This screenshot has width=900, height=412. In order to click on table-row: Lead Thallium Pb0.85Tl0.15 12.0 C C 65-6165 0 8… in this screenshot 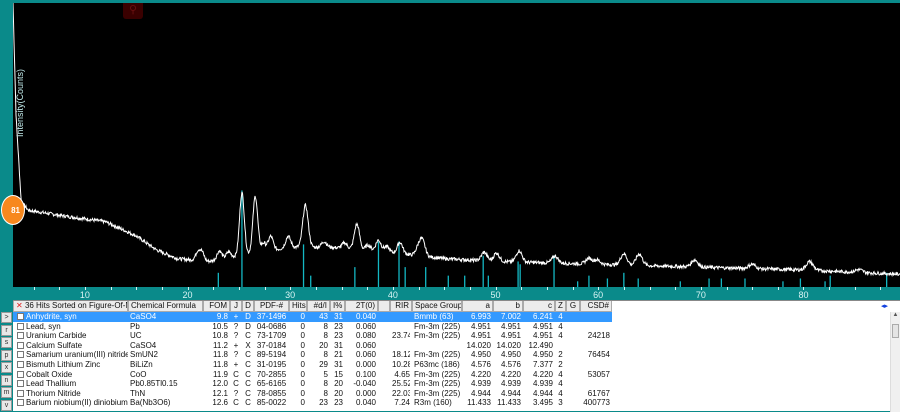, I will do `click(456, 384)`.